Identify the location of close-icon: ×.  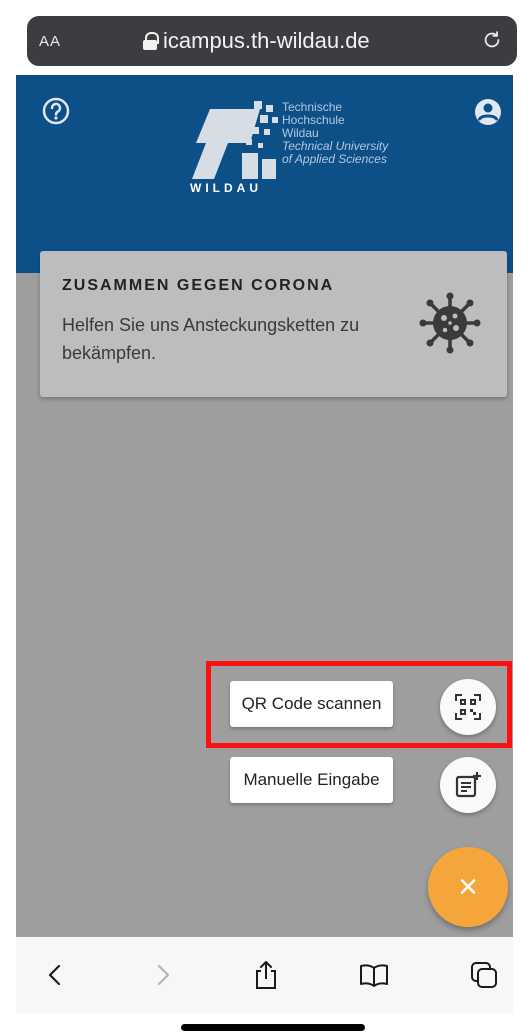
(468, 887).